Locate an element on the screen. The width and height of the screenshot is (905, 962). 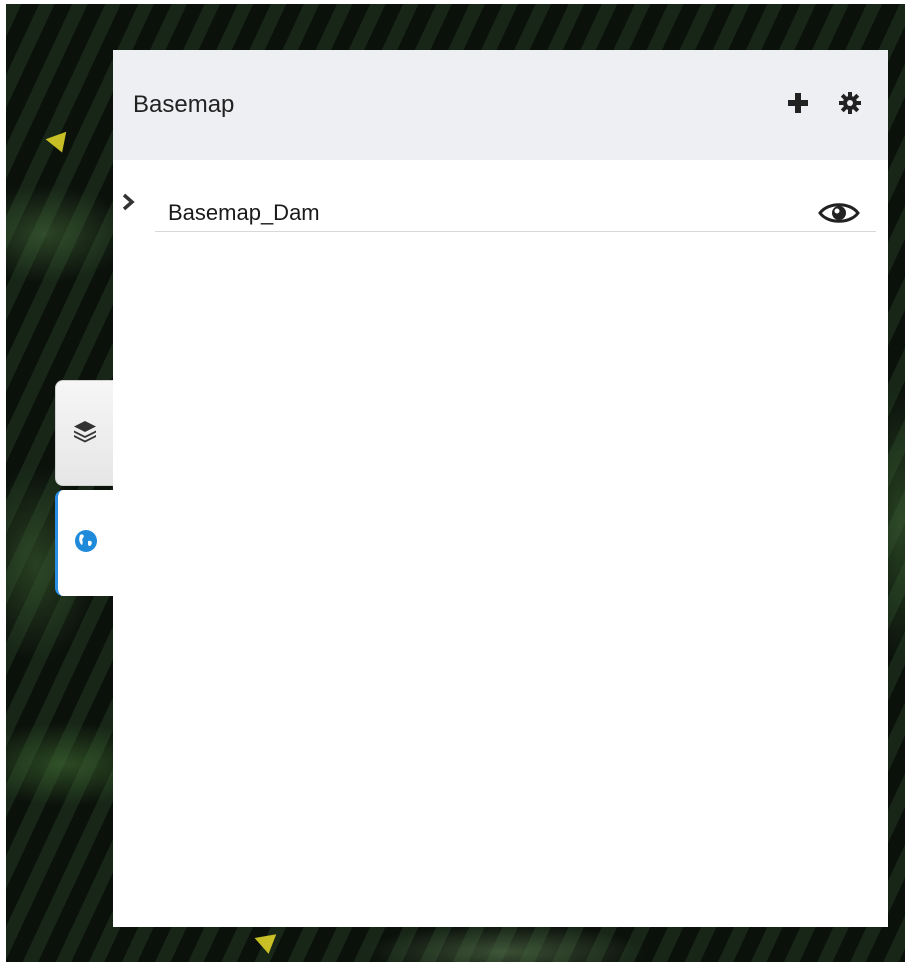
plus-icon is located at coordinates (798, 105).